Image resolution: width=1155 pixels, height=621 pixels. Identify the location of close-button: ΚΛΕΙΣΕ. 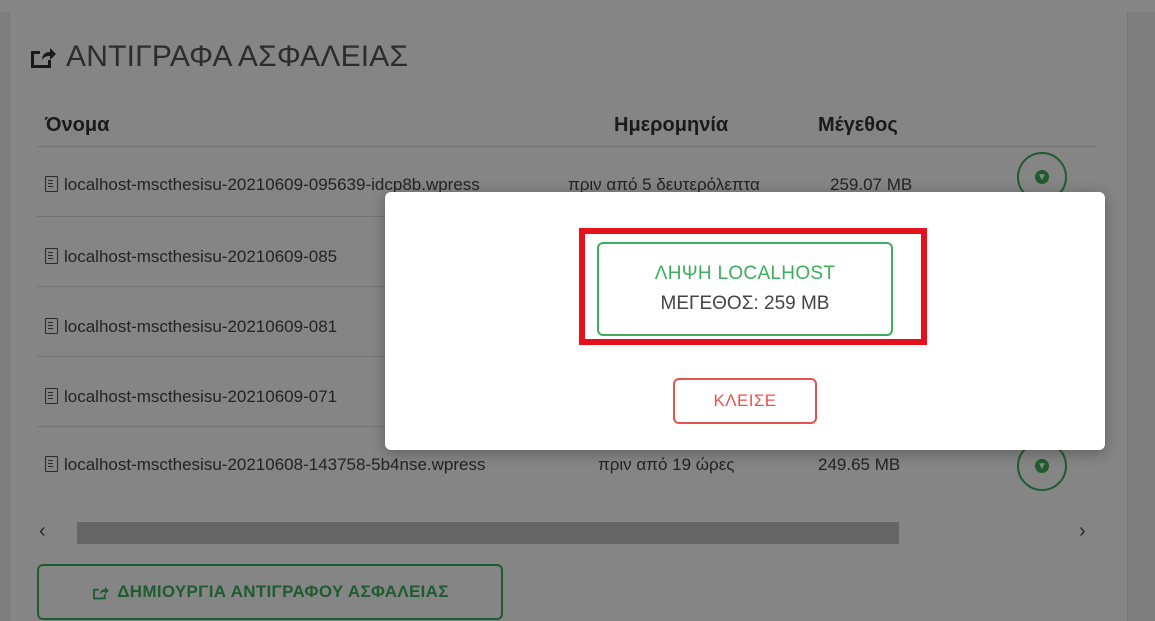
(745, 401).